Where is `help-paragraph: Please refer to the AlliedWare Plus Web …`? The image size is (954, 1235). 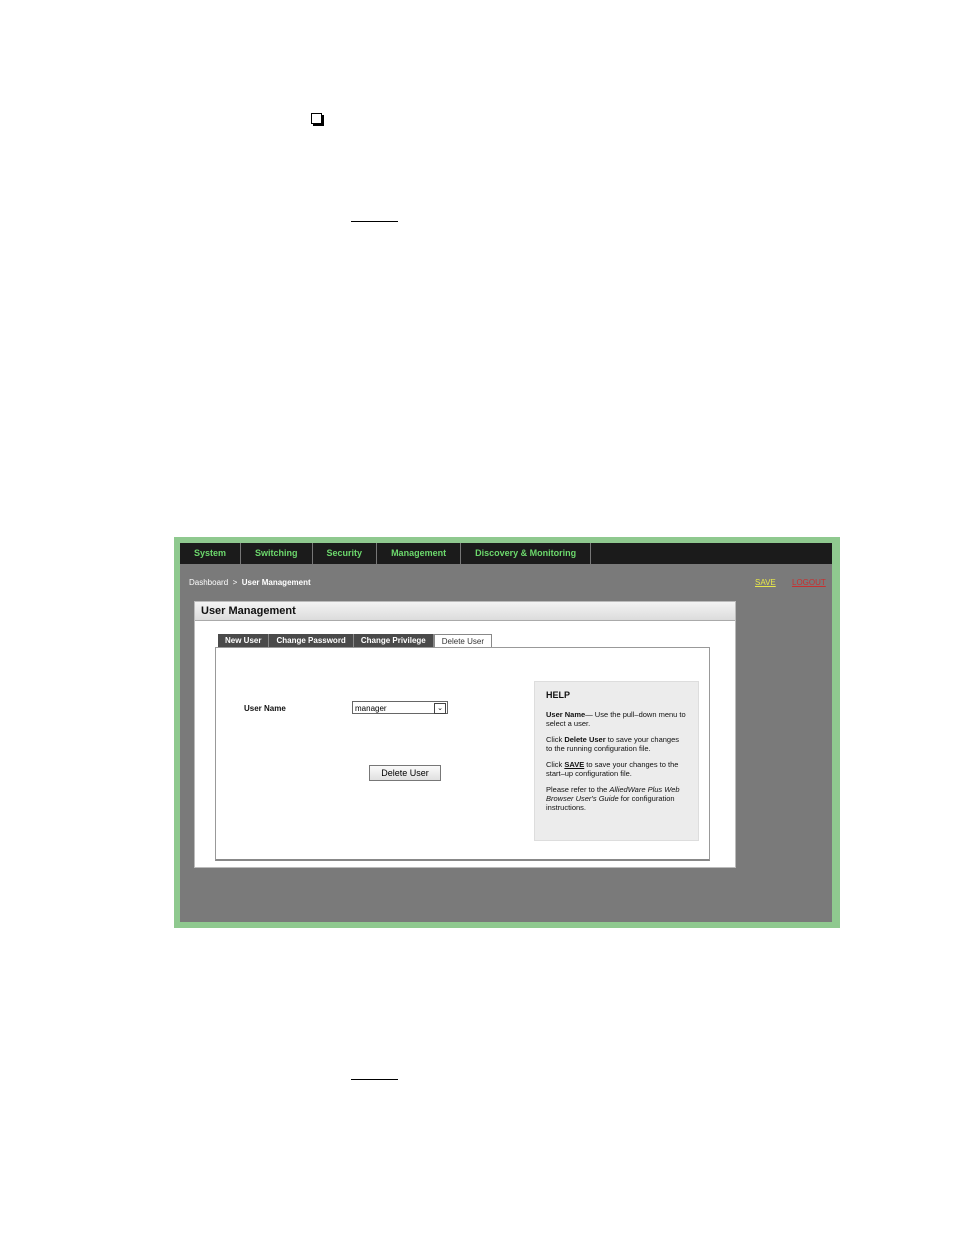 help-paragraph: Please refer to the AlliedWare Plus Web … is located at coordinates (613, 798).